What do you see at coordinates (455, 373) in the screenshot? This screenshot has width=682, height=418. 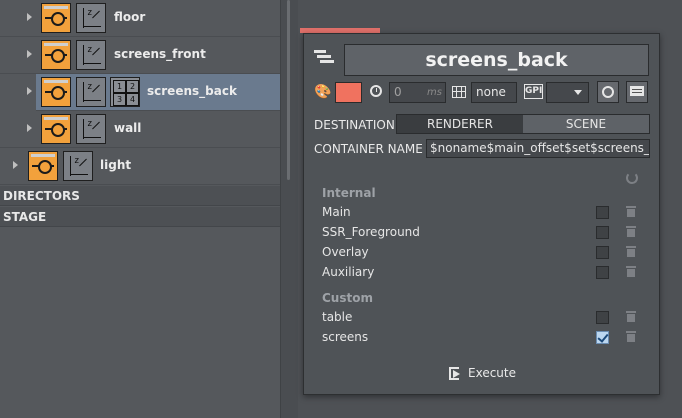 I see `execute-icon` at bounding box center [455, 373].